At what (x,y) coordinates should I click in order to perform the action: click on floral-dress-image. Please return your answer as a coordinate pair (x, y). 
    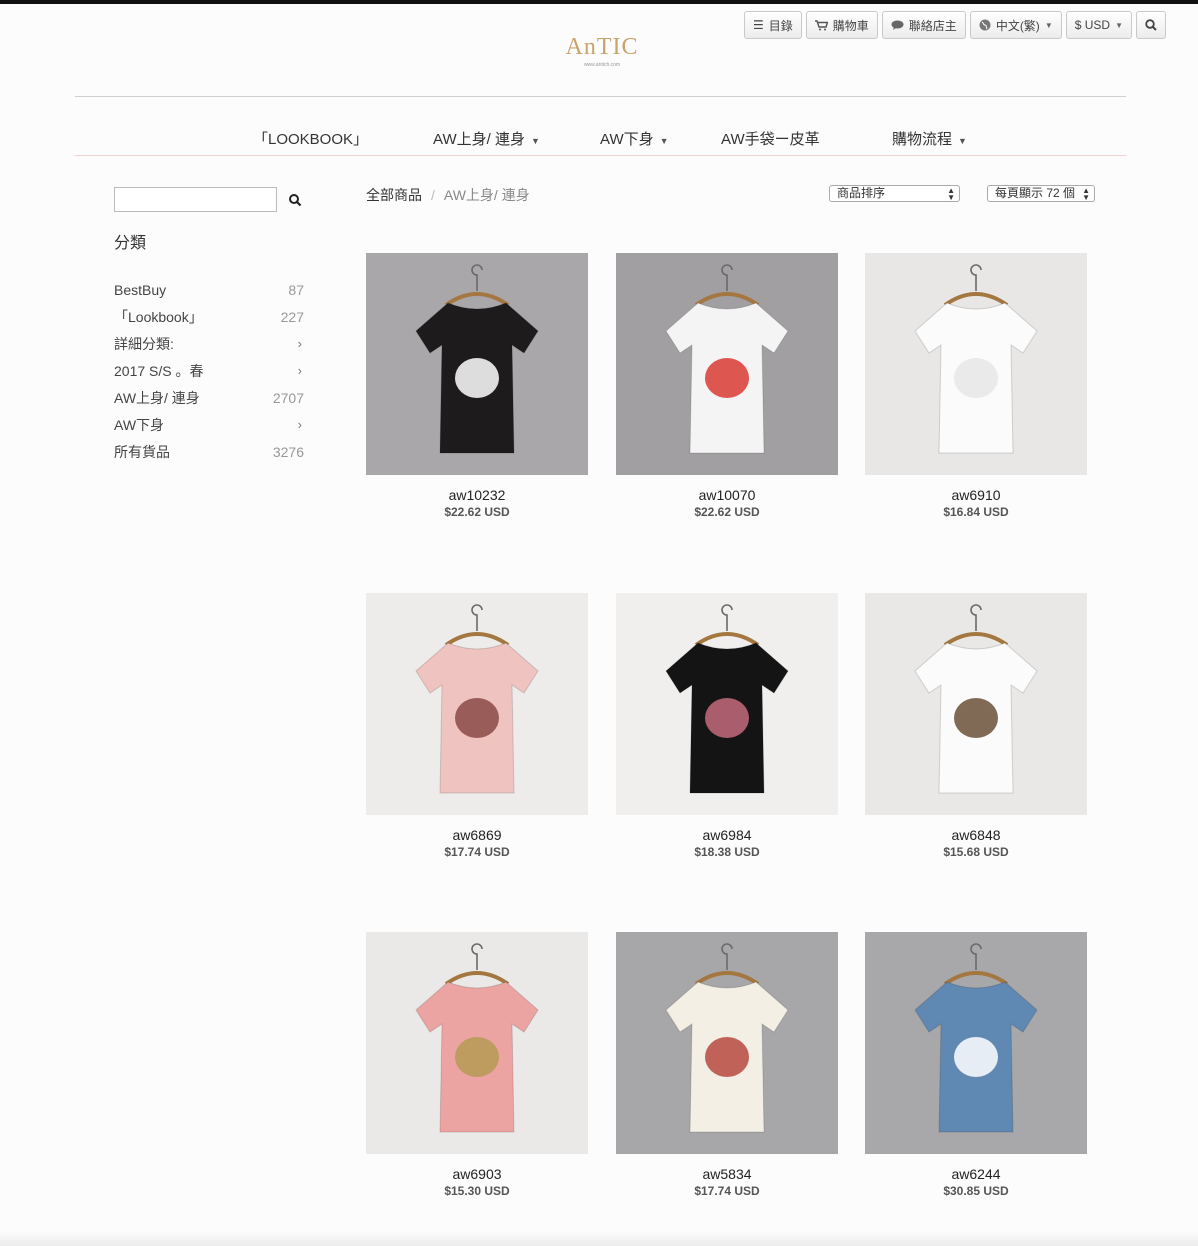
    Looking at the image, I should click on (477, 364).